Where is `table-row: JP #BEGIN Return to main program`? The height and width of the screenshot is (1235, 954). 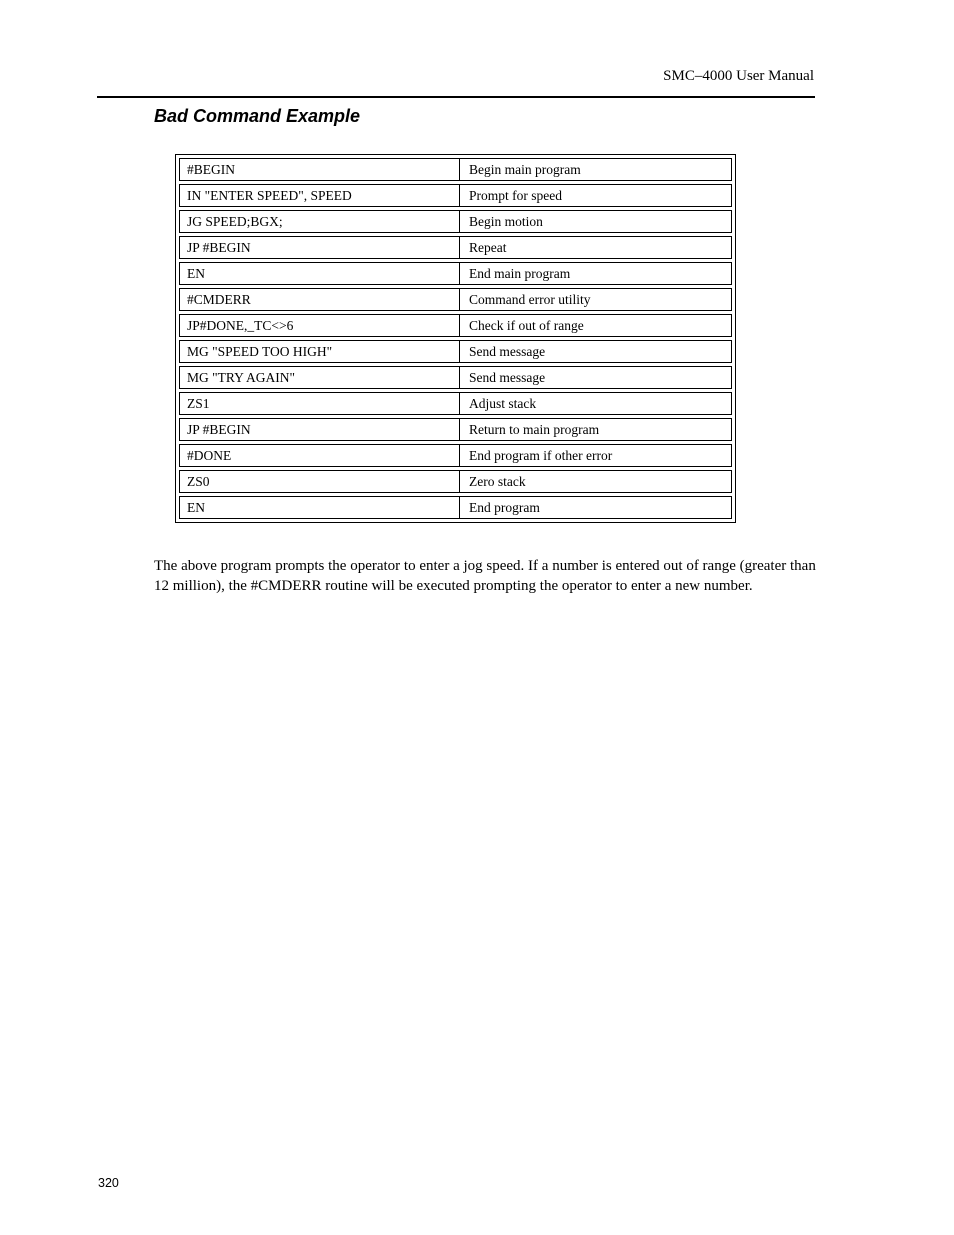
table-row: JP #BEGIN Return to main program is located at coordinates (455, 429).